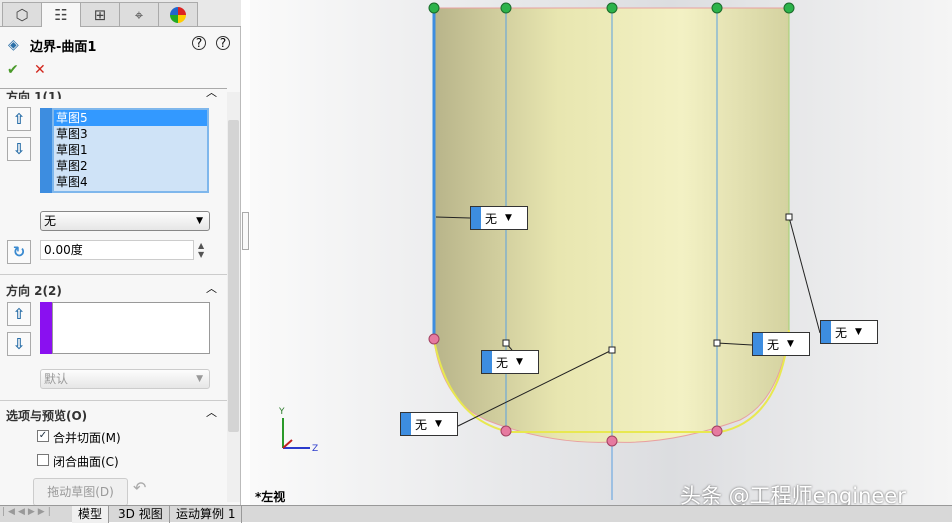  What do you see at coordinates (63, 47) in the screenshot?
I see `feature-title: 边界-曲面1` at bounding box center [63, 47].